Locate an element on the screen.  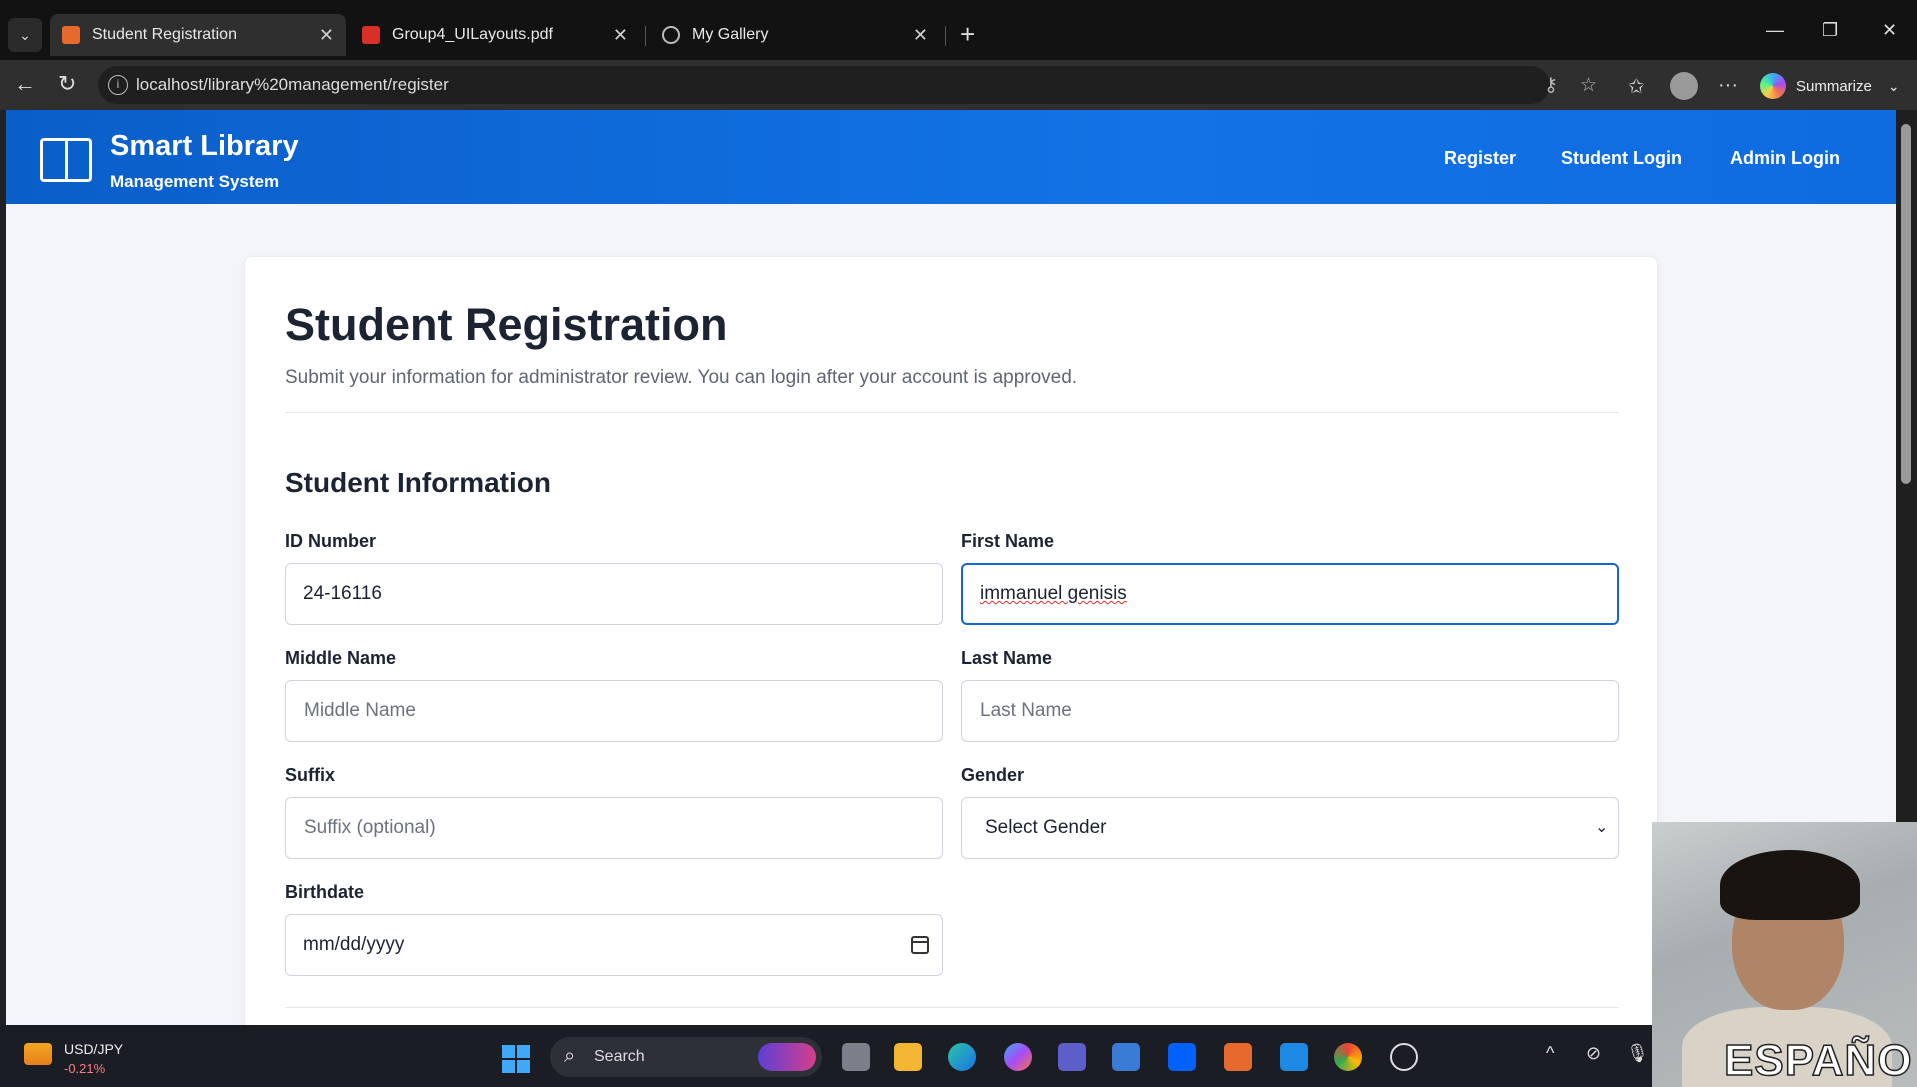
brand-title: Smart Library is located at coordinates (204, 146).